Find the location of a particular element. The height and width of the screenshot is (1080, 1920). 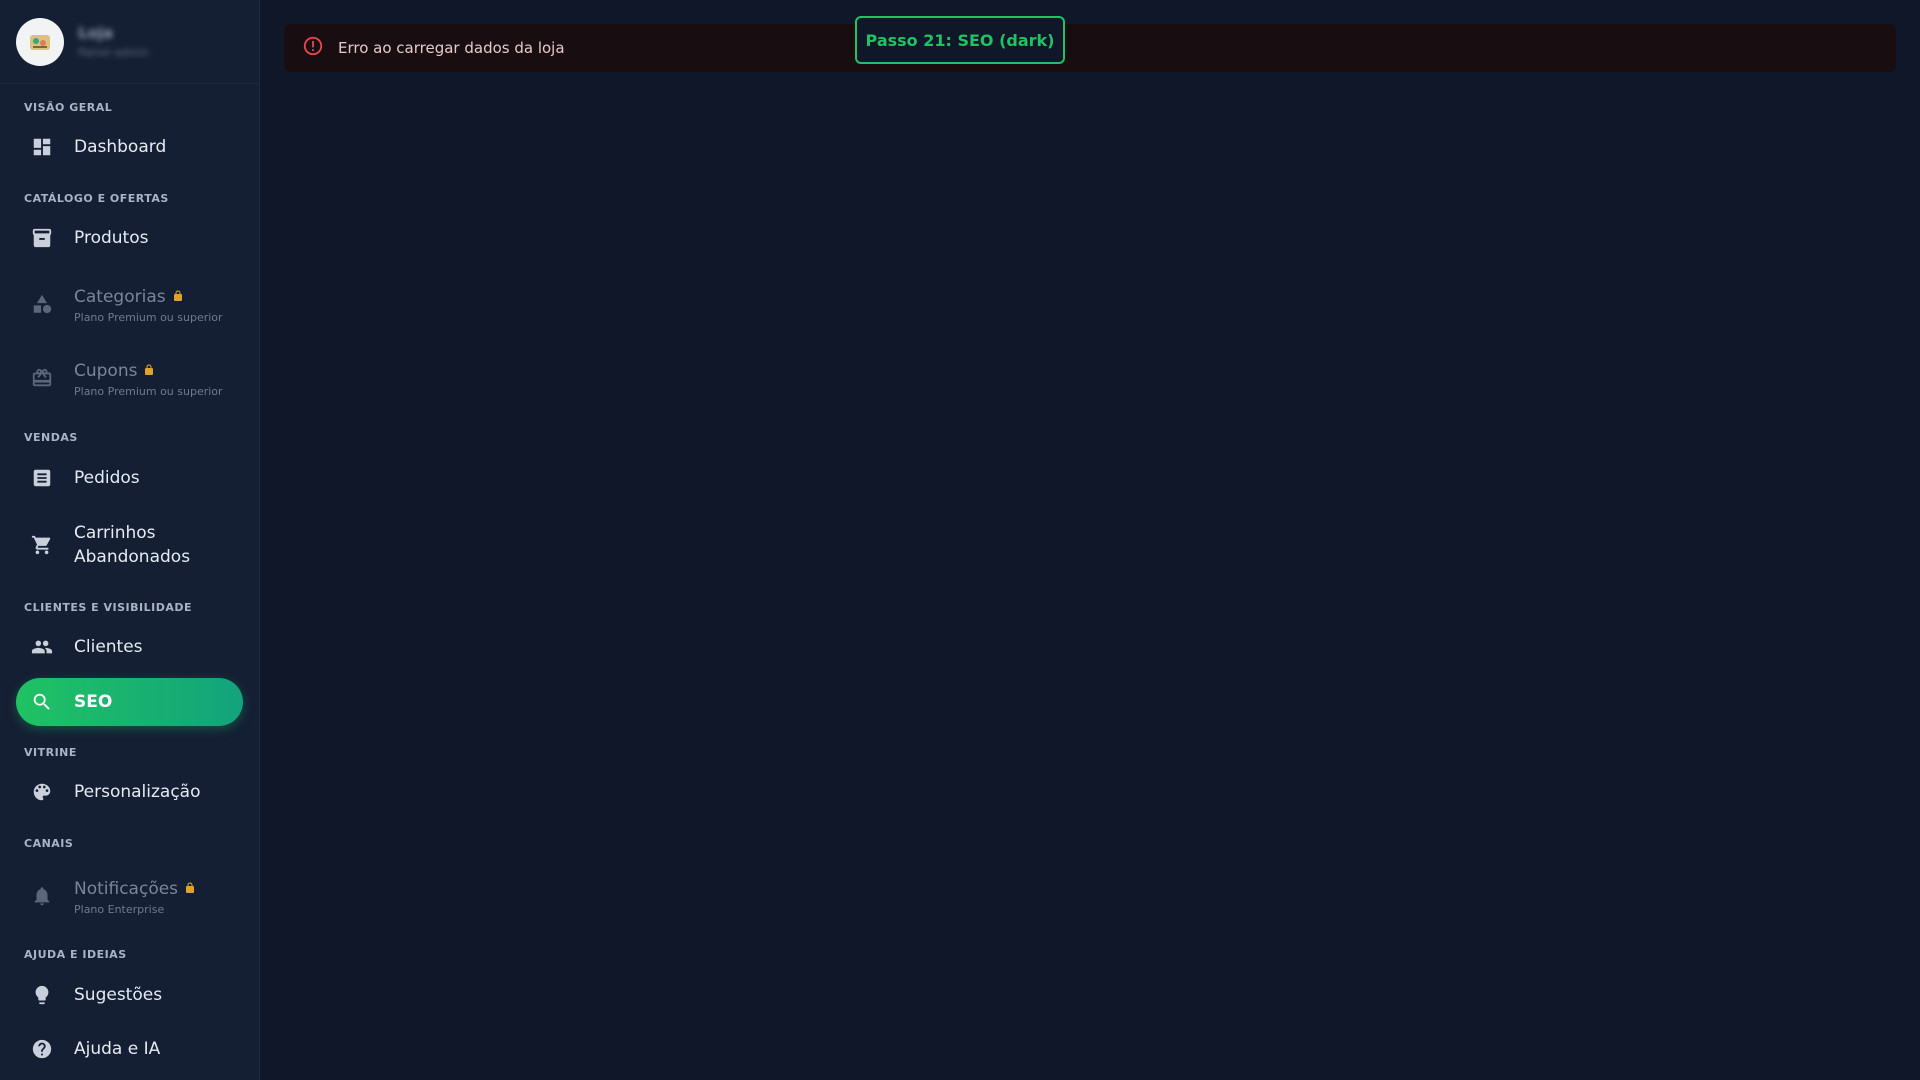

bell-icon is located at coordinates (42, 896).